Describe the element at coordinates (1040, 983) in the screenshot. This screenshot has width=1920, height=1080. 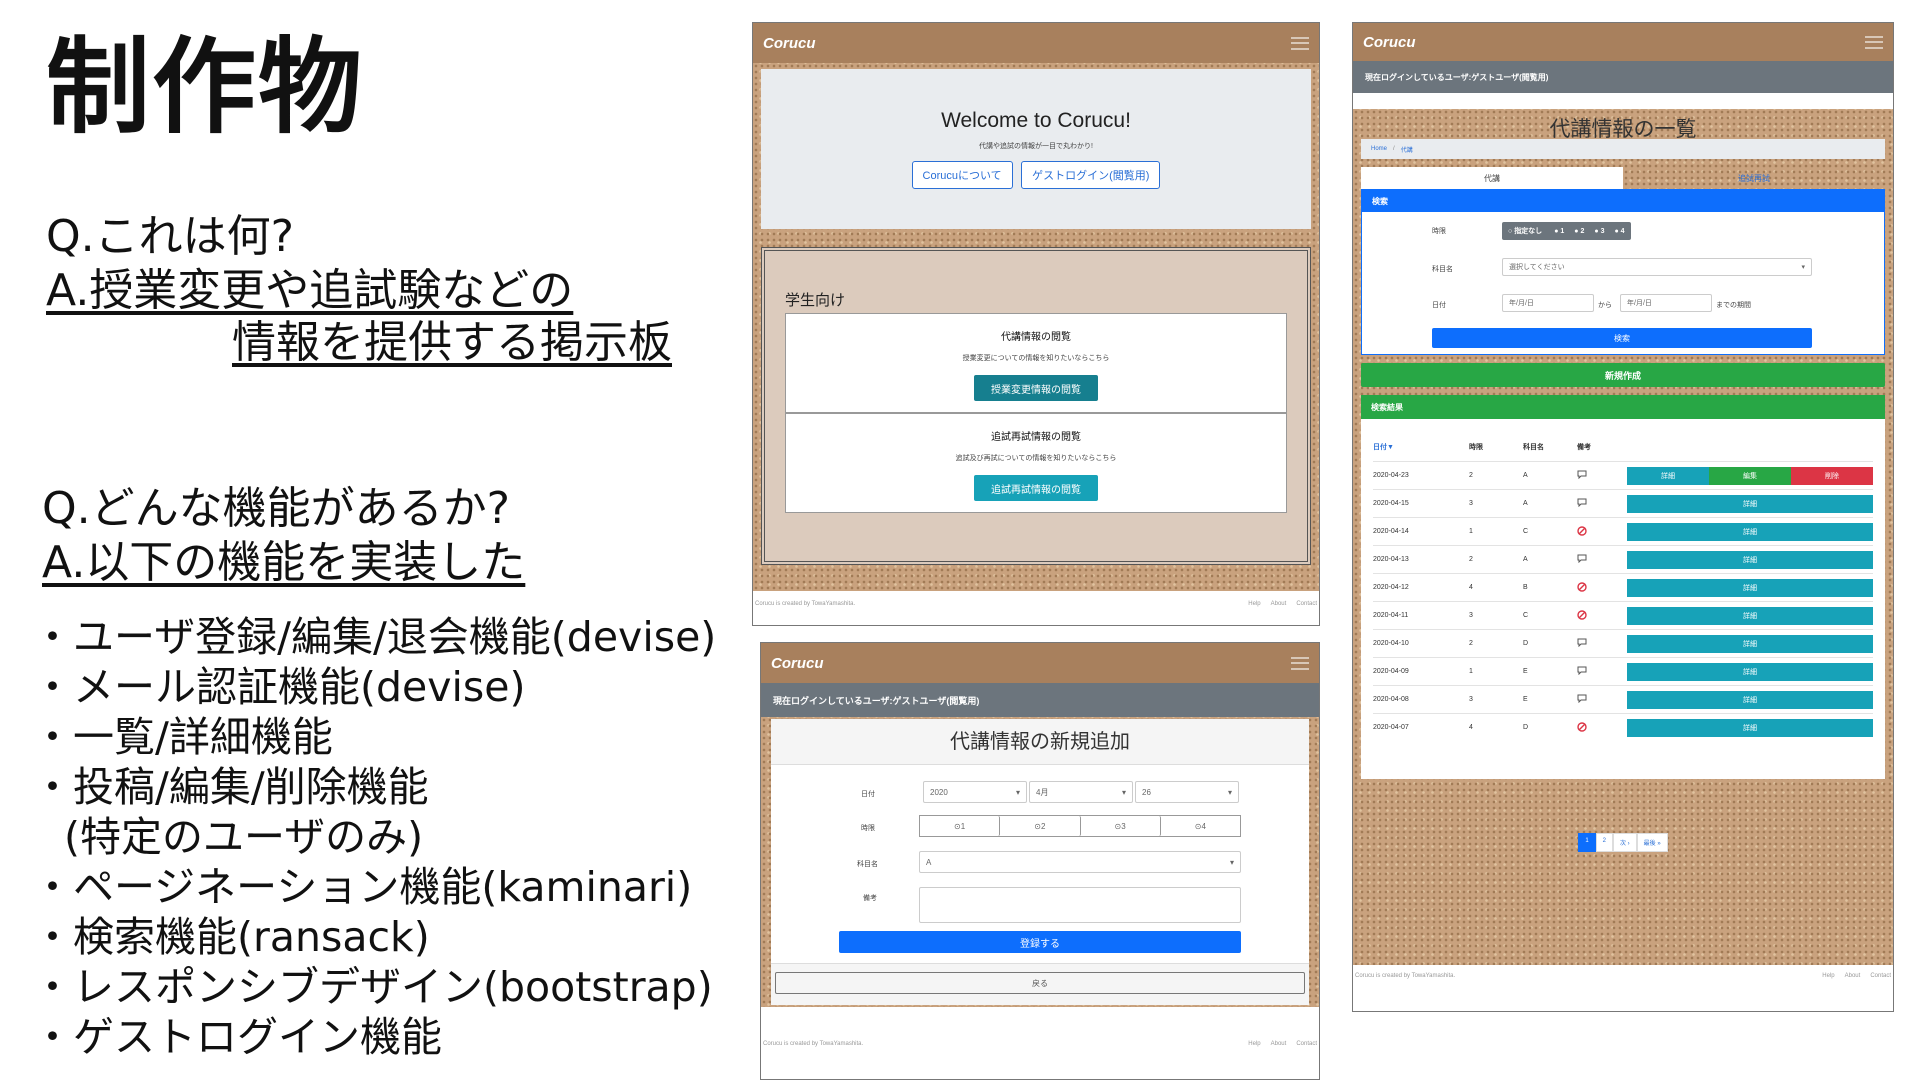
I see `back-button: 戻る` at that location.